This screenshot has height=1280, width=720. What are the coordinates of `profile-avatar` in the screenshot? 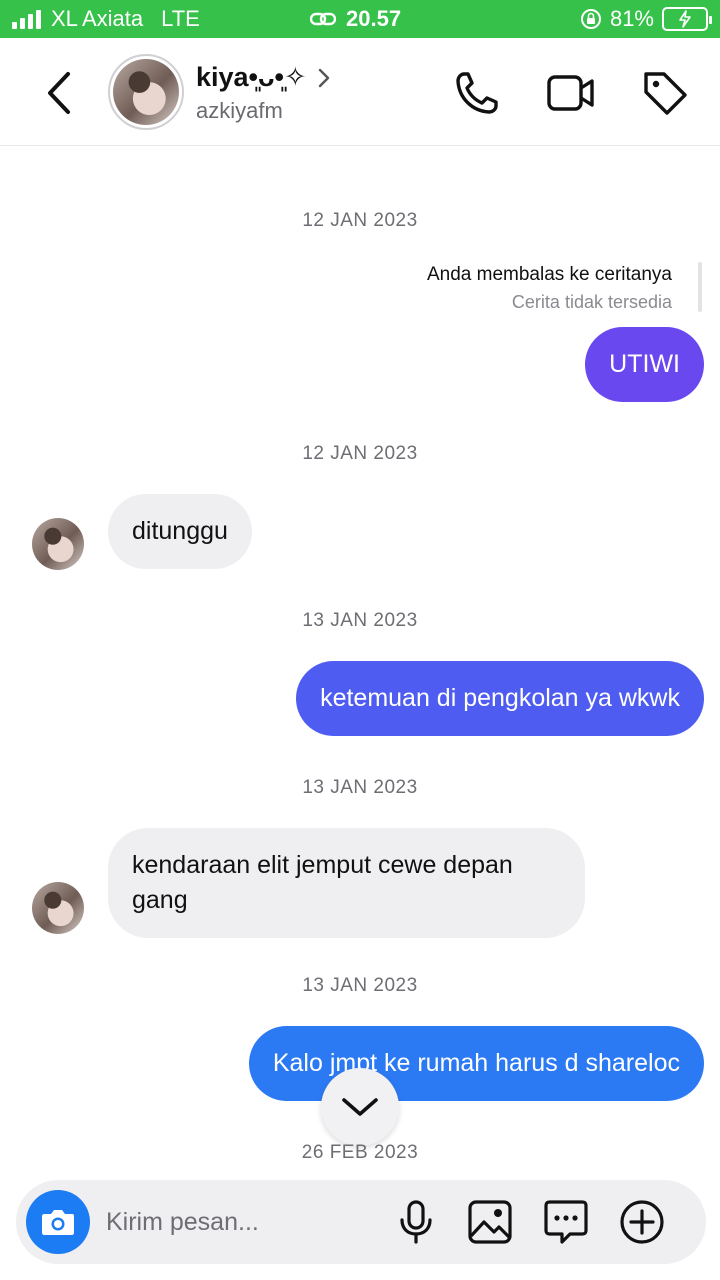 It's located at (146, 92).